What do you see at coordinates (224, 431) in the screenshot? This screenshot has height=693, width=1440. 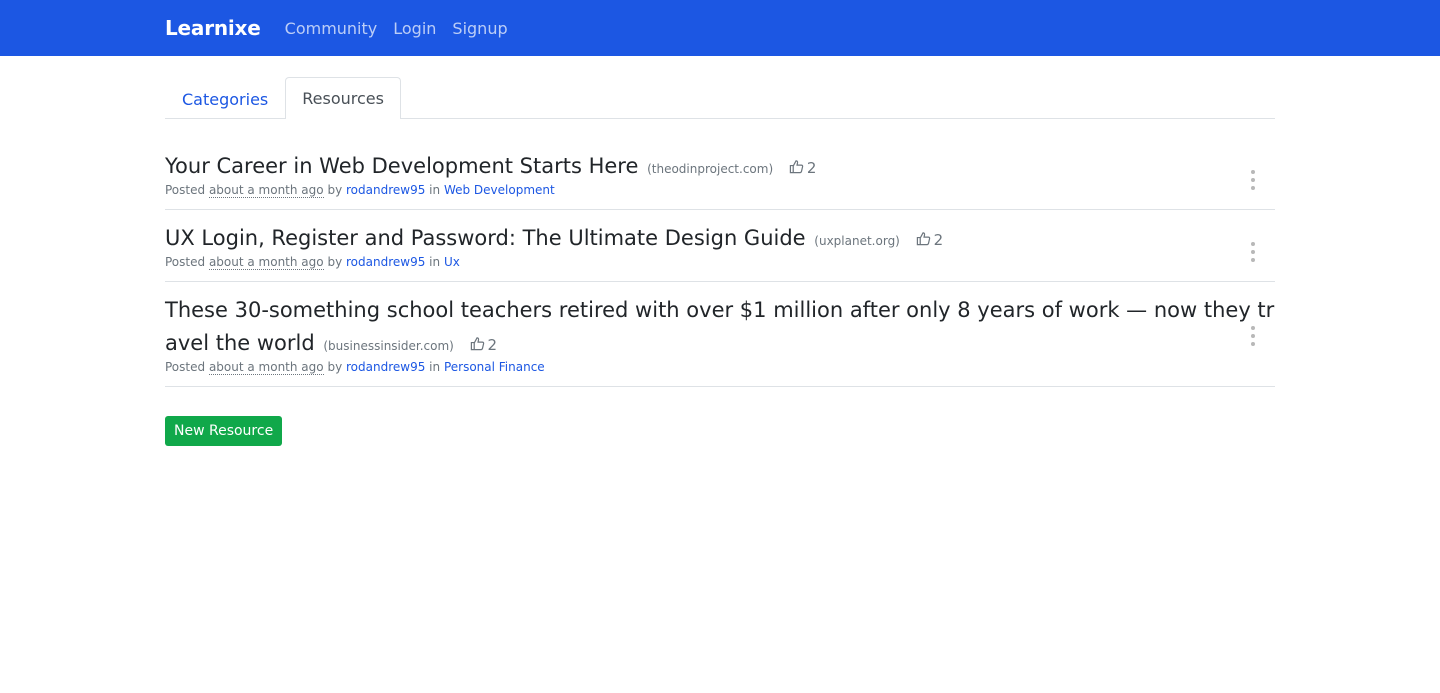 I see `new-resource-button: New Resource` at bounding box center [224, 431].